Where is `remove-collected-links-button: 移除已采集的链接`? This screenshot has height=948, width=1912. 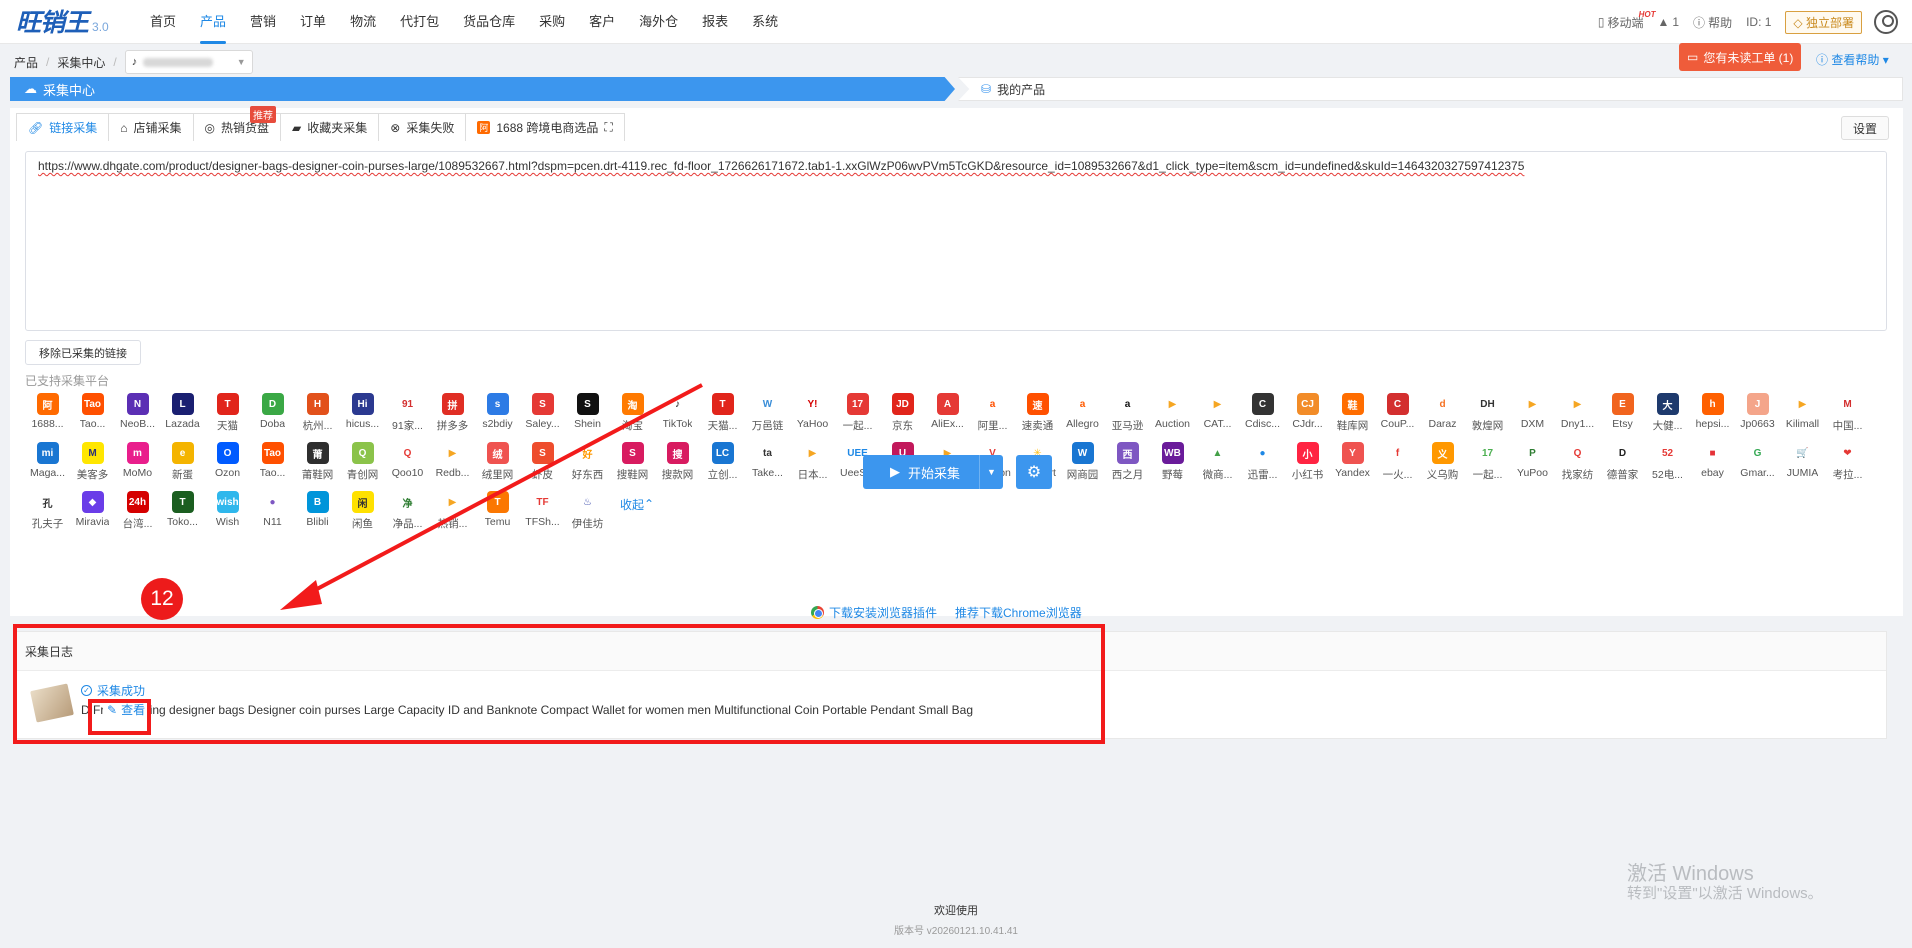
remove-collected-links-button: 移除已采集的链接 is located at coordinates (83, 352).